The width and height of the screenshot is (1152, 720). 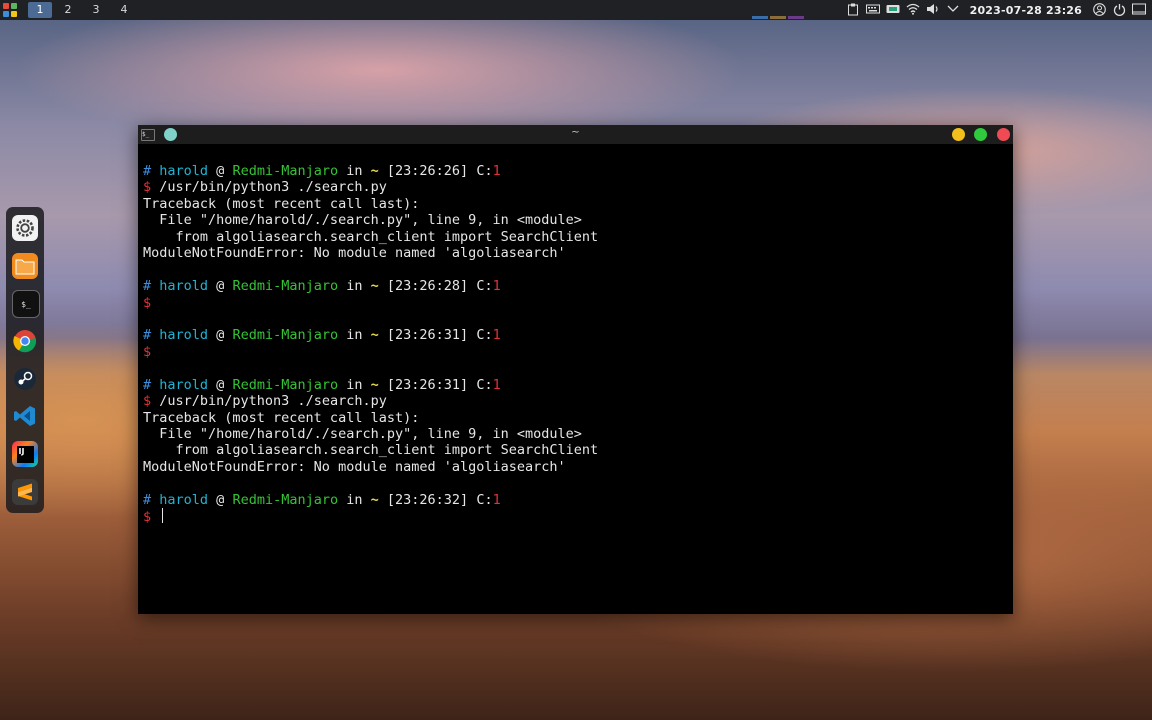 I want to click on power-icon, so click(x=1119, y=10).